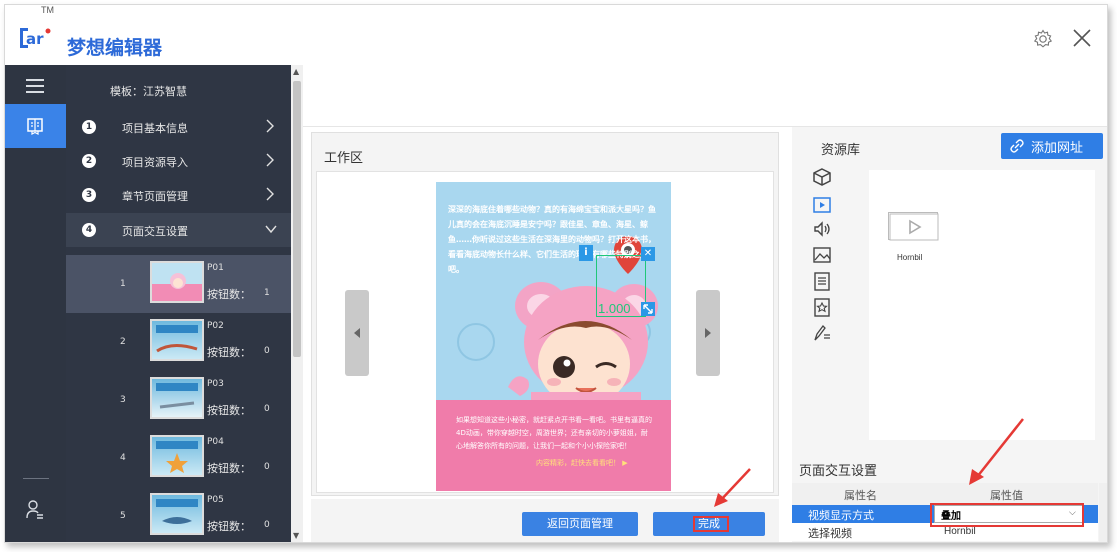 The image size is (1117, 552). I want to click on icon-rail, so click(35, 303).